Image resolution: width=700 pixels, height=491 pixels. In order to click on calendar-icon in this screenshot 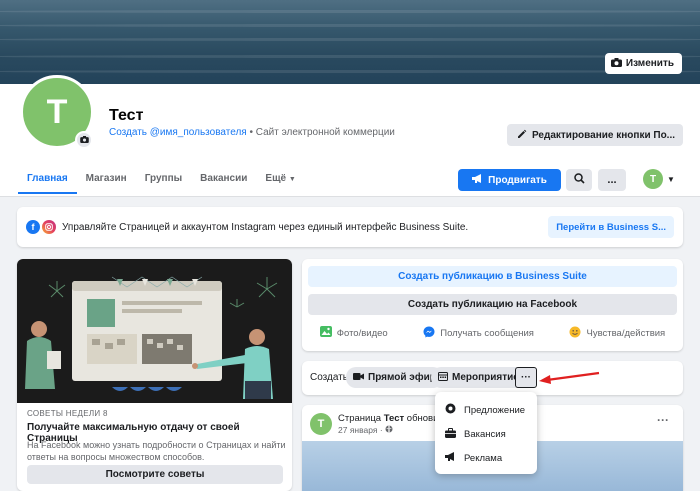, I will do `click(443, 377)`.